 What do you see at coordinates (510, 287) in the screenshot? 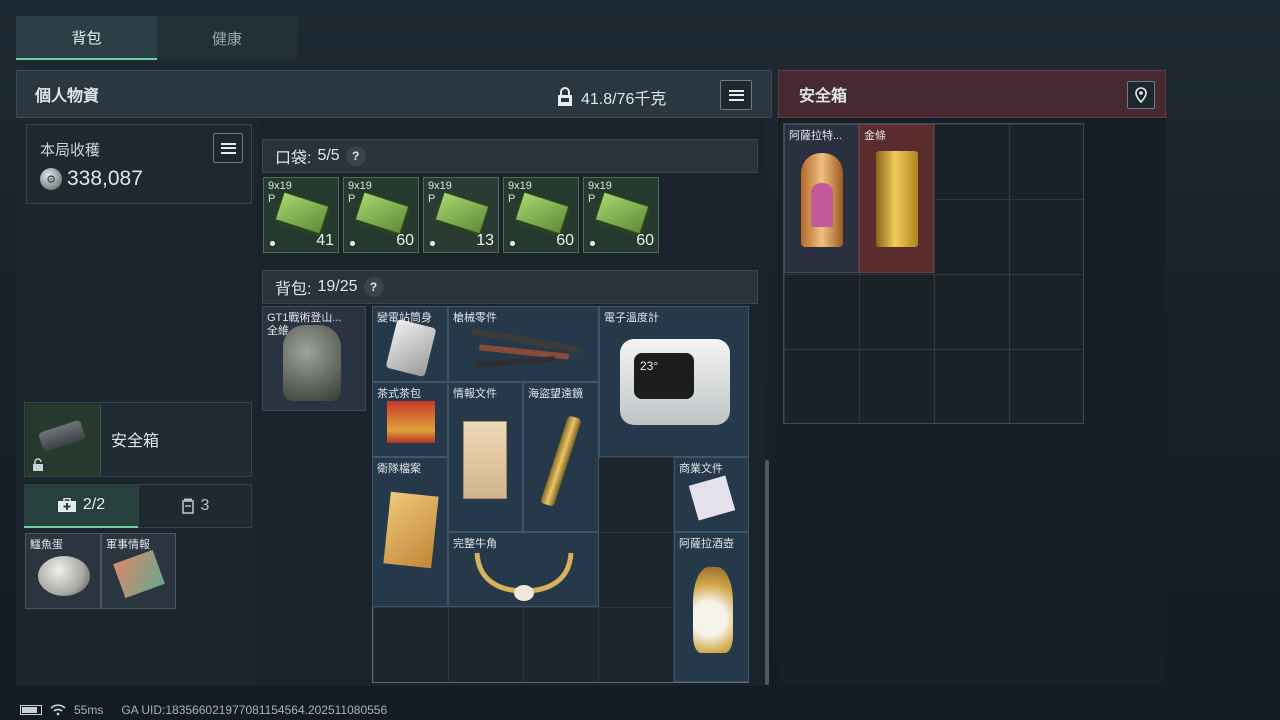
I see `backpack-section-header: 背包: 19/25 ?` at bounding box center [510, 287].